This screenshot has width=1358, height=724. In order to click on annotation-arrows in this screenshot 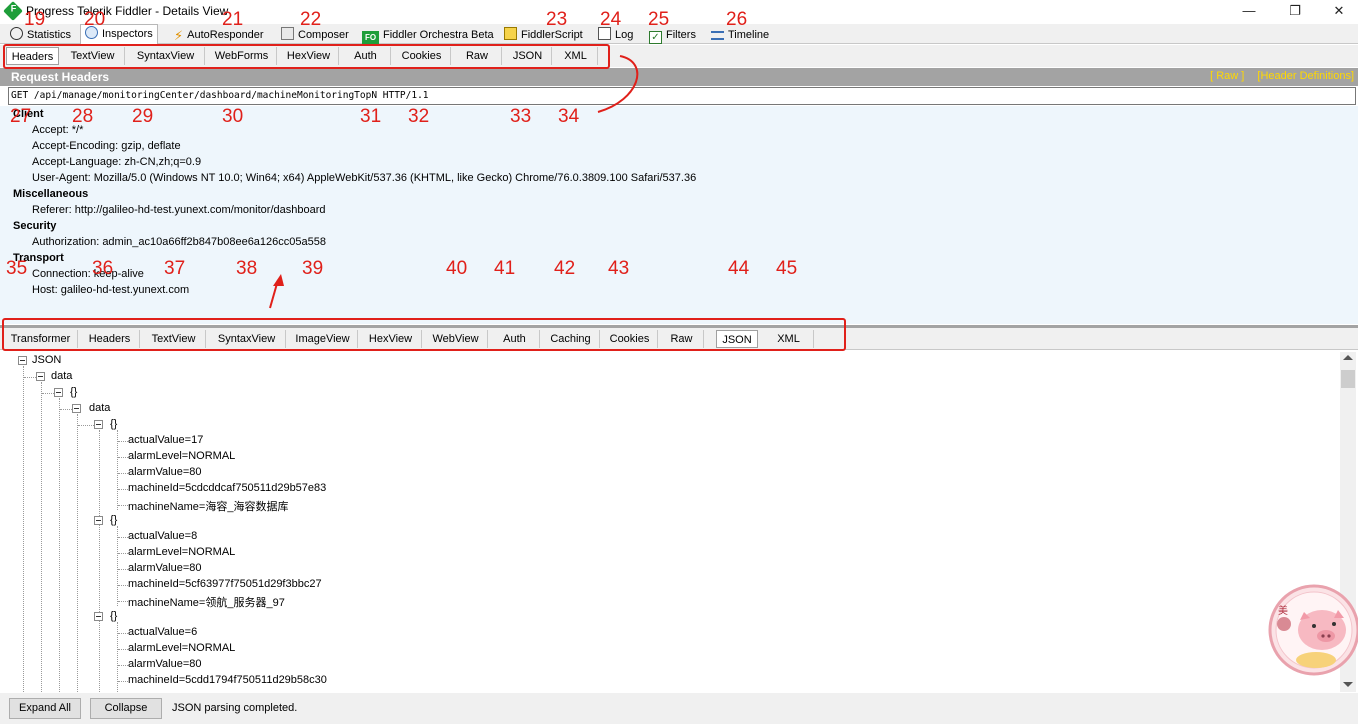, I will do `click(454, 182)`.